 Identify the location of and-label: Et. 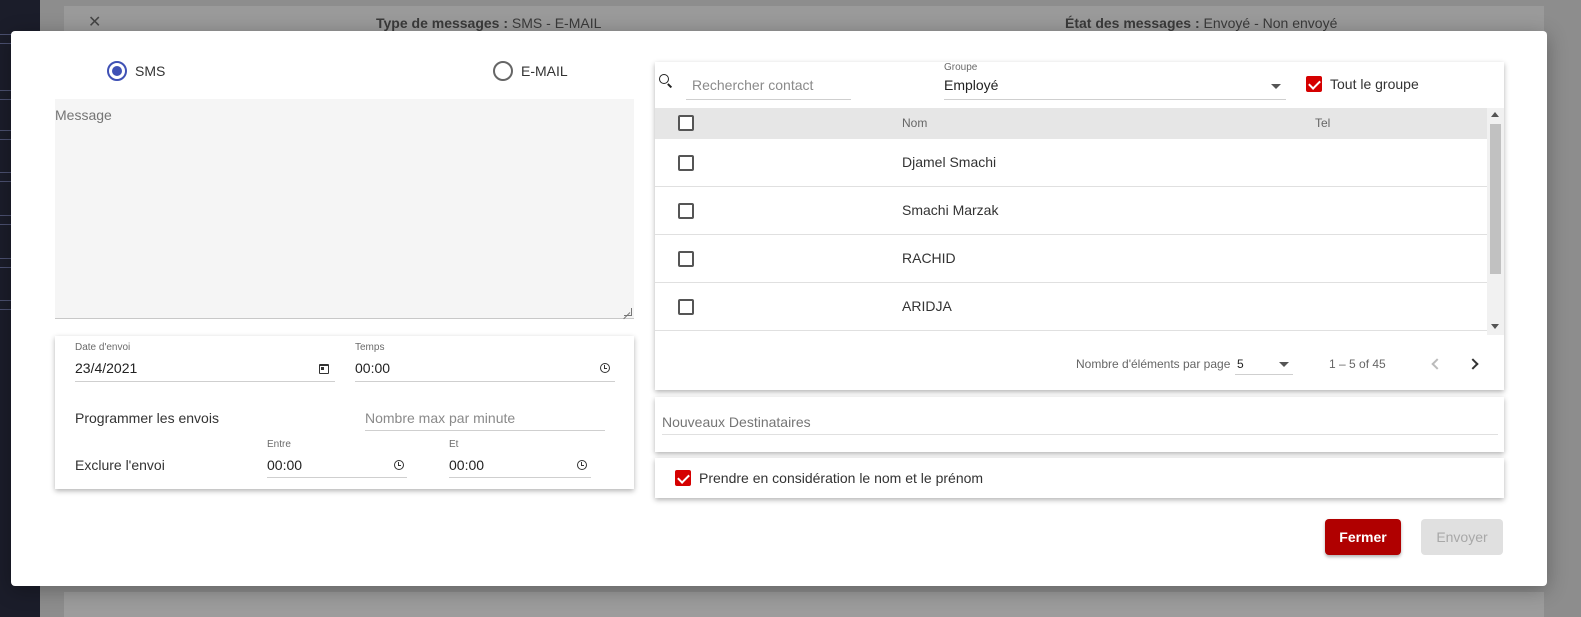
(454, 444).